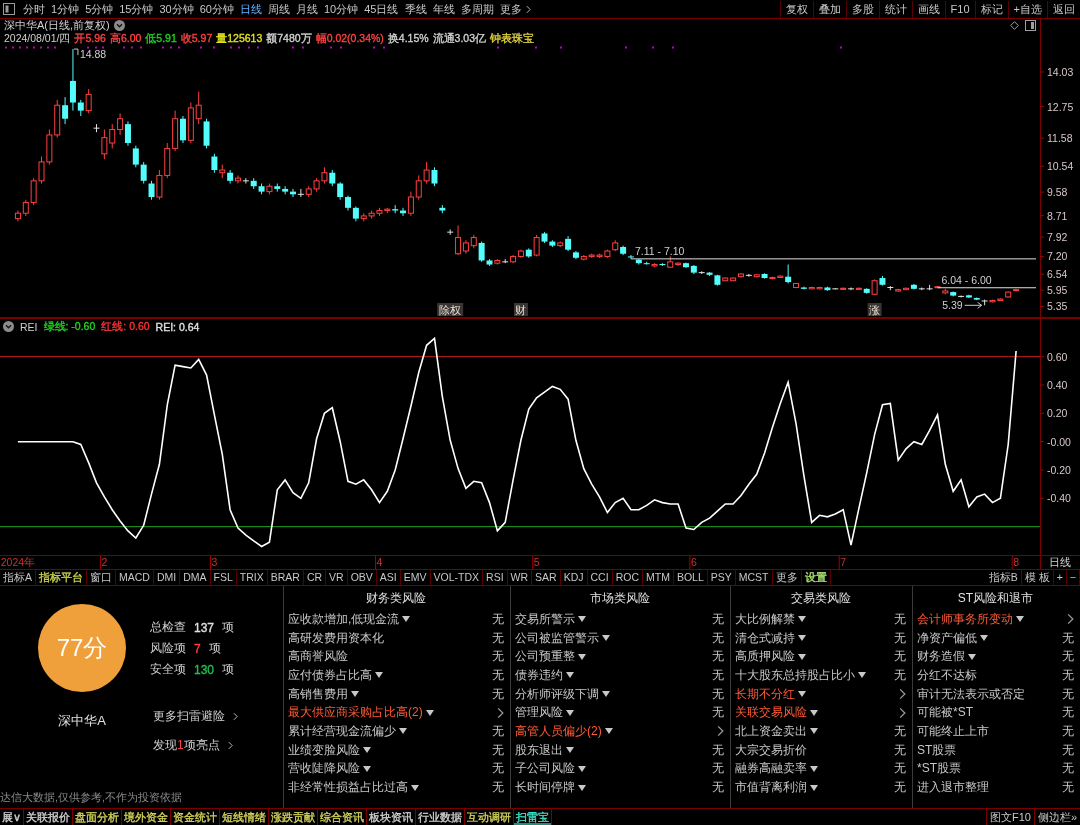  I want to click on axis-label: 11.58, so click(1060, 138).